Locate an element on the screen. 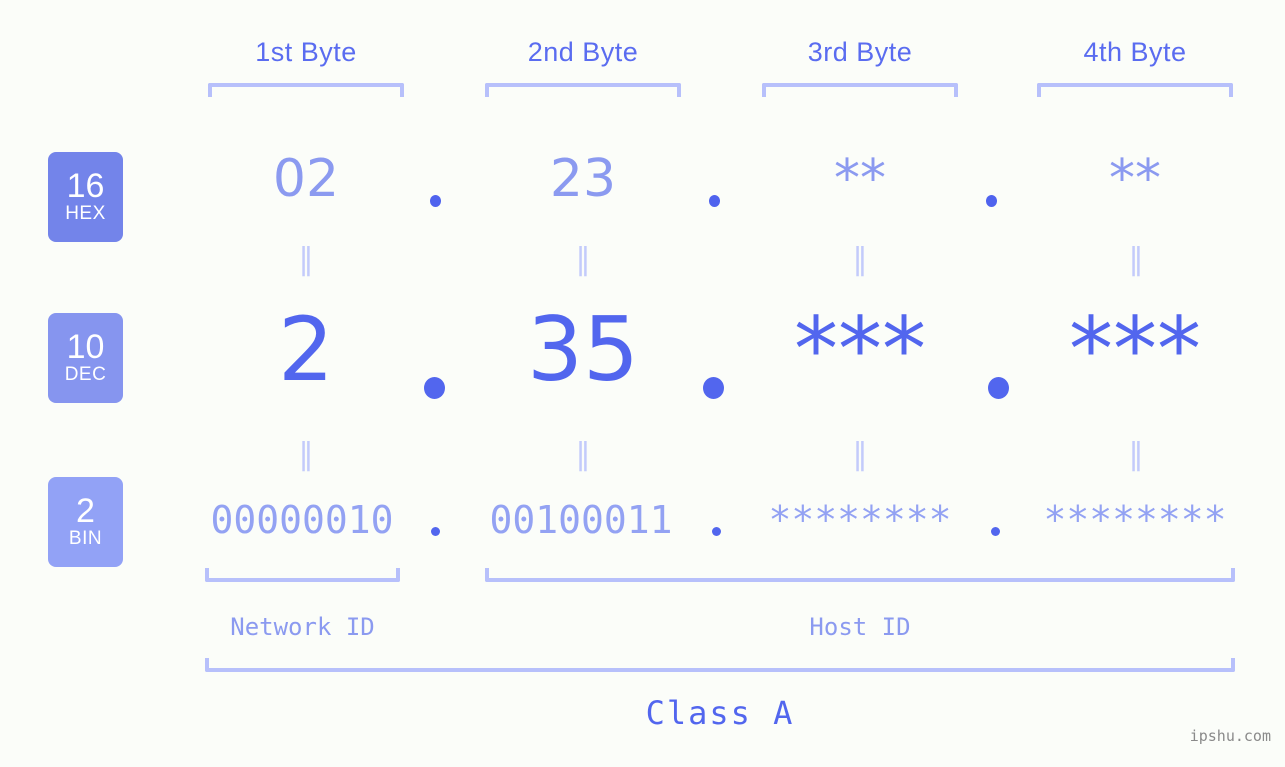  base-badge-hex: 16 HEX is located at coordinates (85, 197).